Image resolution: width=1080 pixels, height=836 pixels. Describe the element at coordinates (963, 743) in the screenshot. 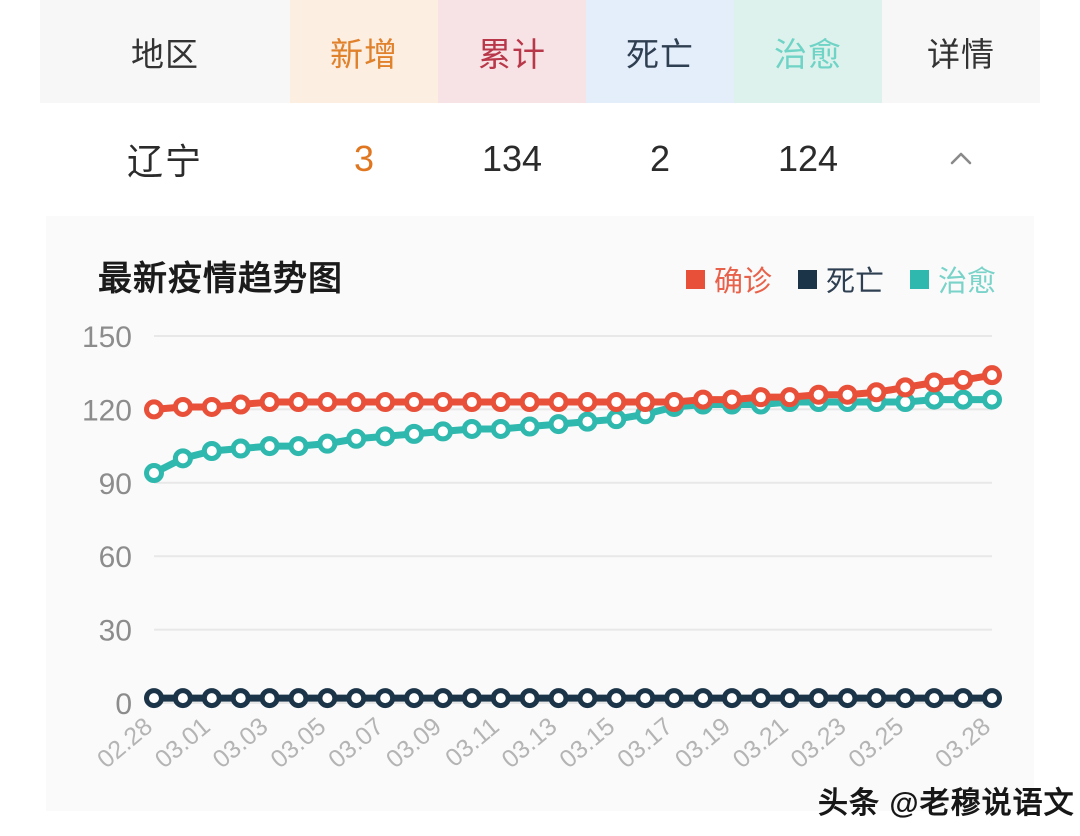

I see `x-axis-tick-label: 03.28` at that location.